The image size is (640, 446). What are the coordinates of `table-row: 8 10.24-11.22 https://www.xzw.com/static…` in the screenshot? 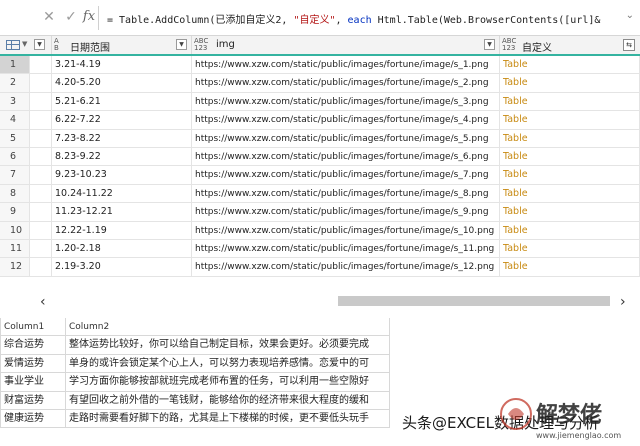 It's located at (320, 194).